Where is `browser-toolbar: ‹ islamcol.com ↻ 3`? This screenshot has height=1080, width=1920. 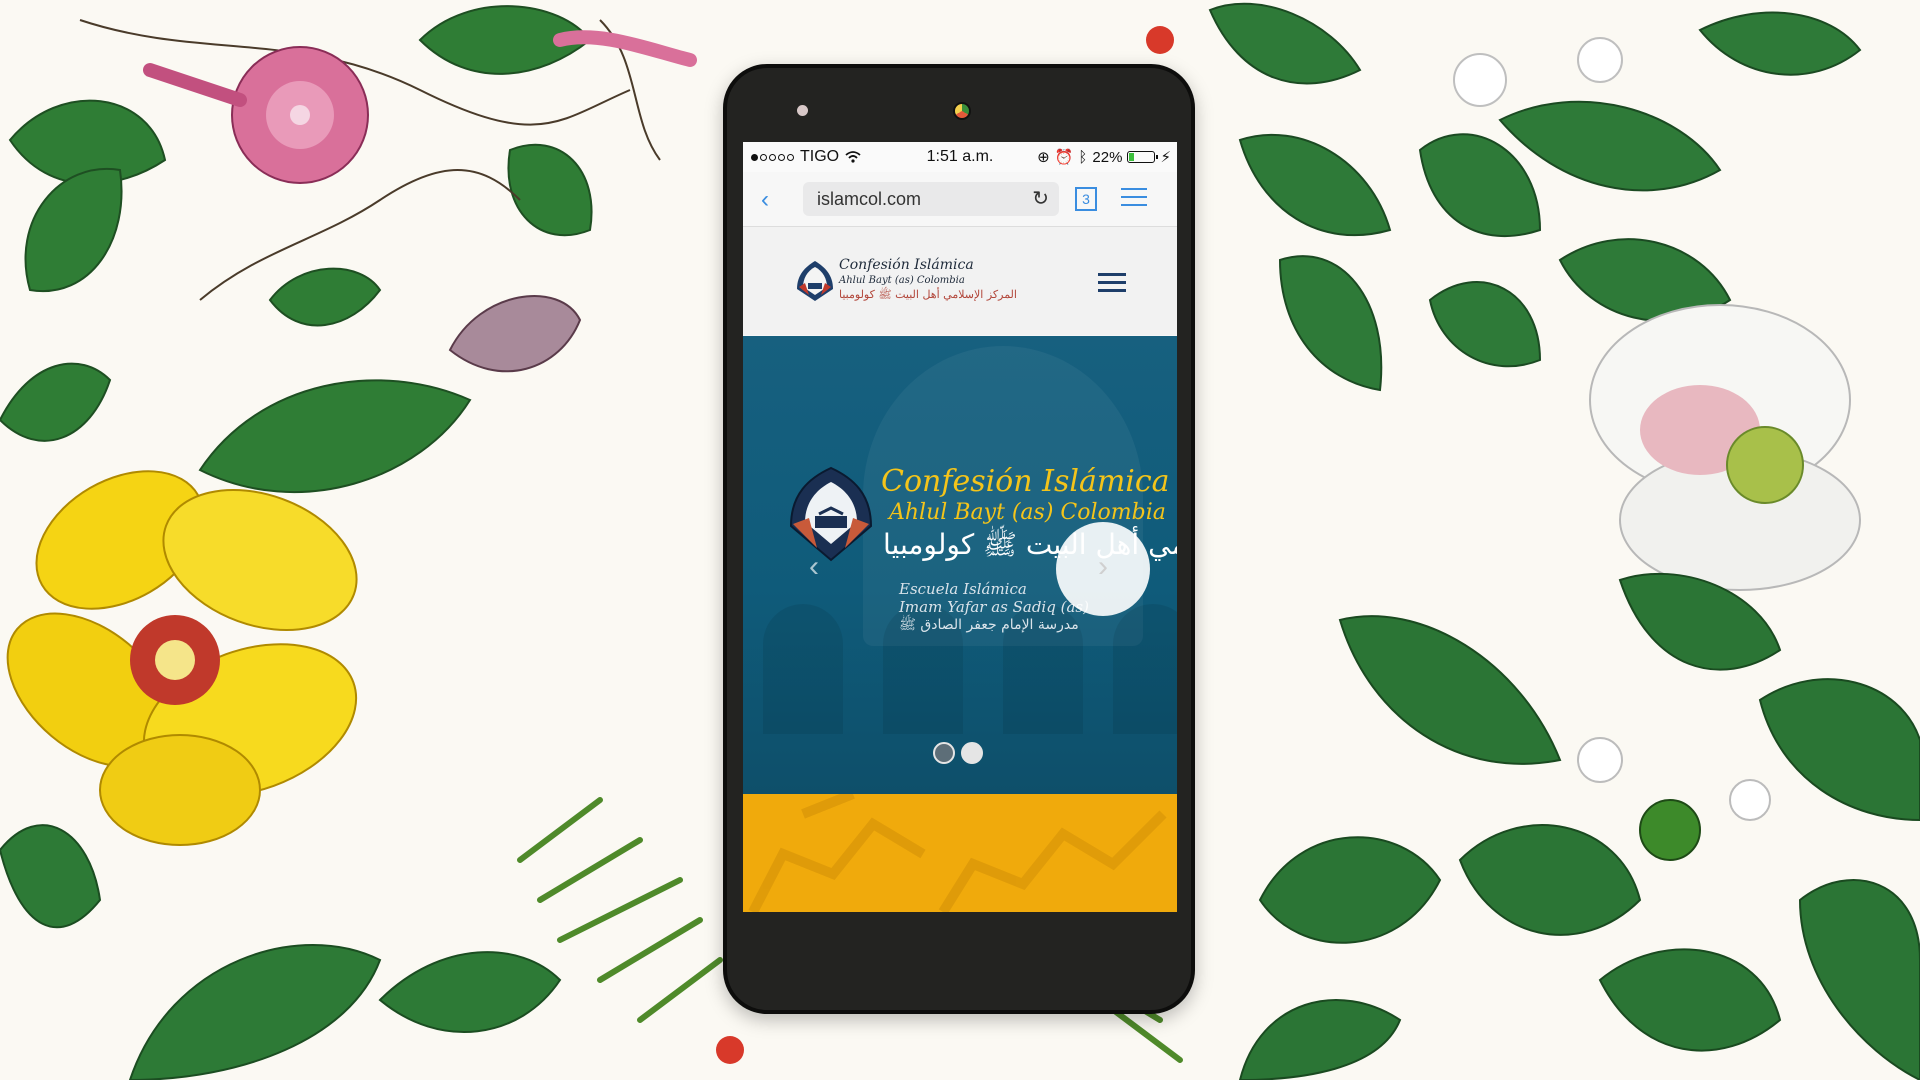
browser-toolbar: ‹ islamcol.com ↻ 3 is located at coordinates (960, 199).